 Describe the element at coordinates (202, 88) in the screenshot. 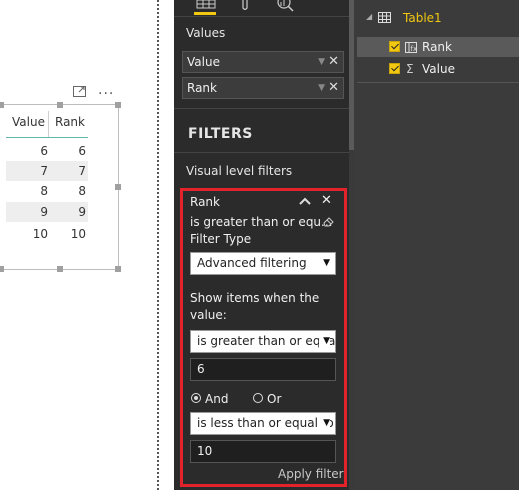

I see `well-item-label: Rank` at that location.